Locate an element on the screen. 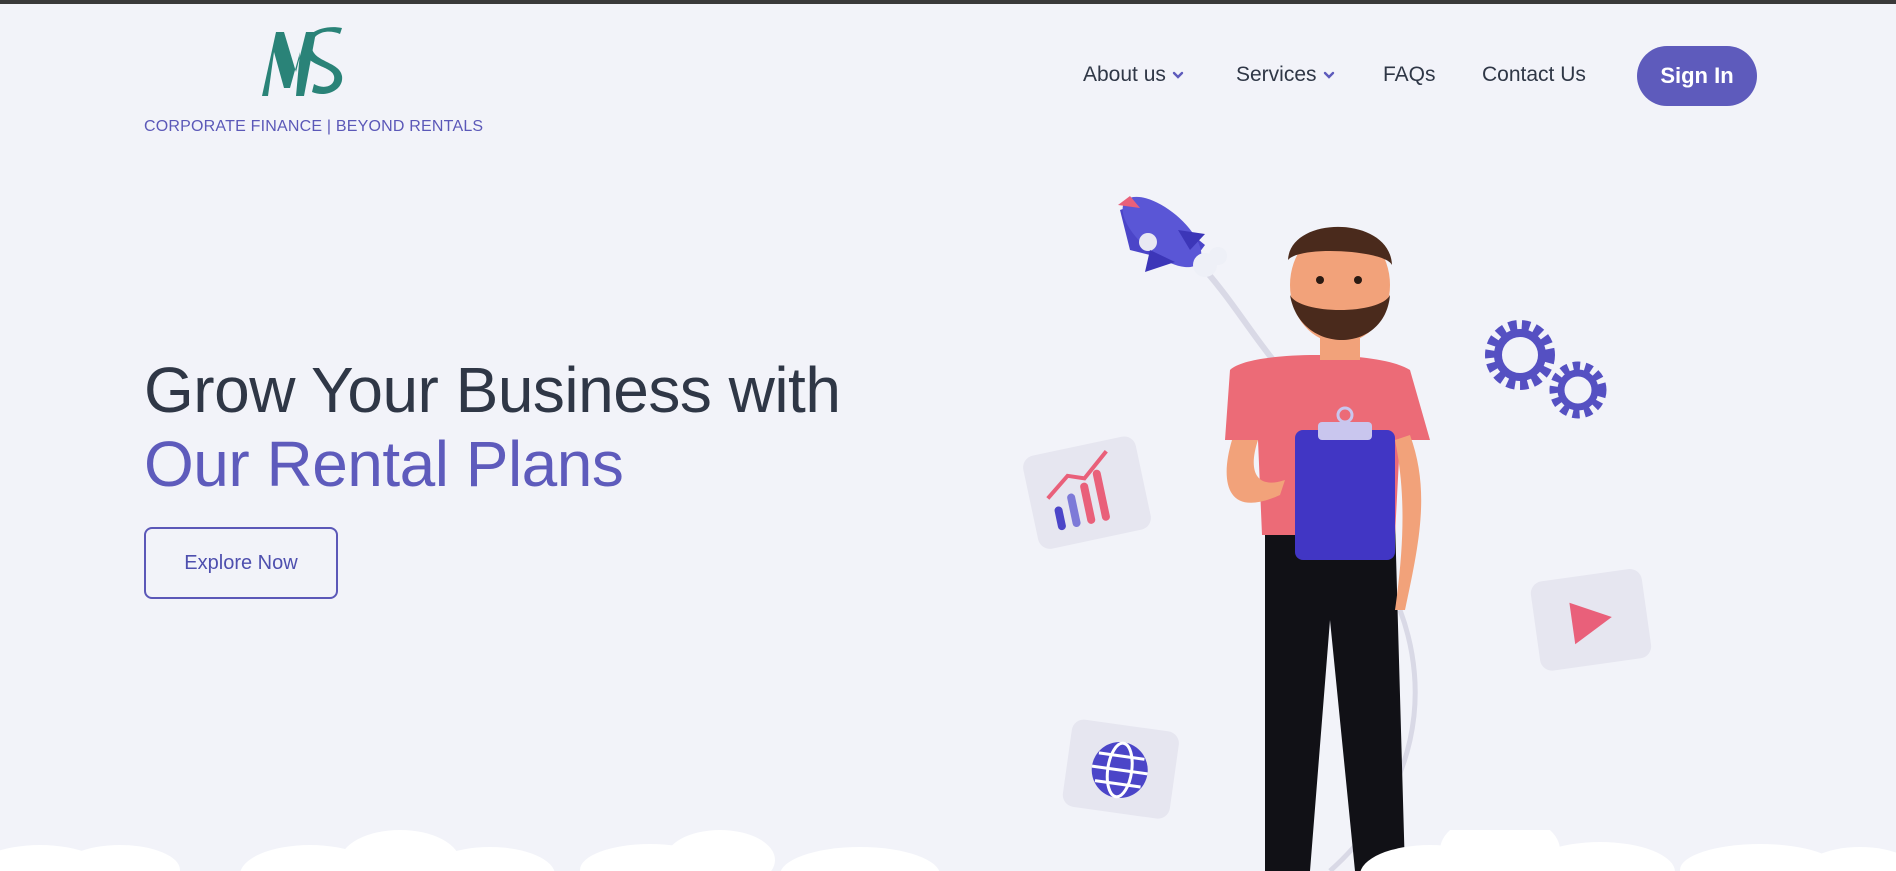 This screenshot has height=871, width=1896. man-with-clipboard is located at coordinates (1327, 548).